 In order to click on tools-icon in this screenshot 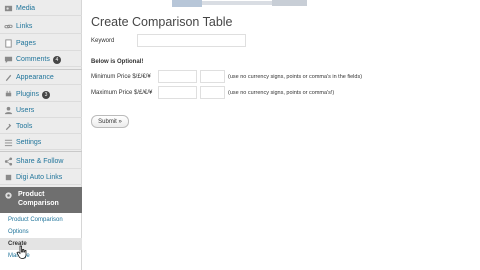, I will do `click(8, 127)`.